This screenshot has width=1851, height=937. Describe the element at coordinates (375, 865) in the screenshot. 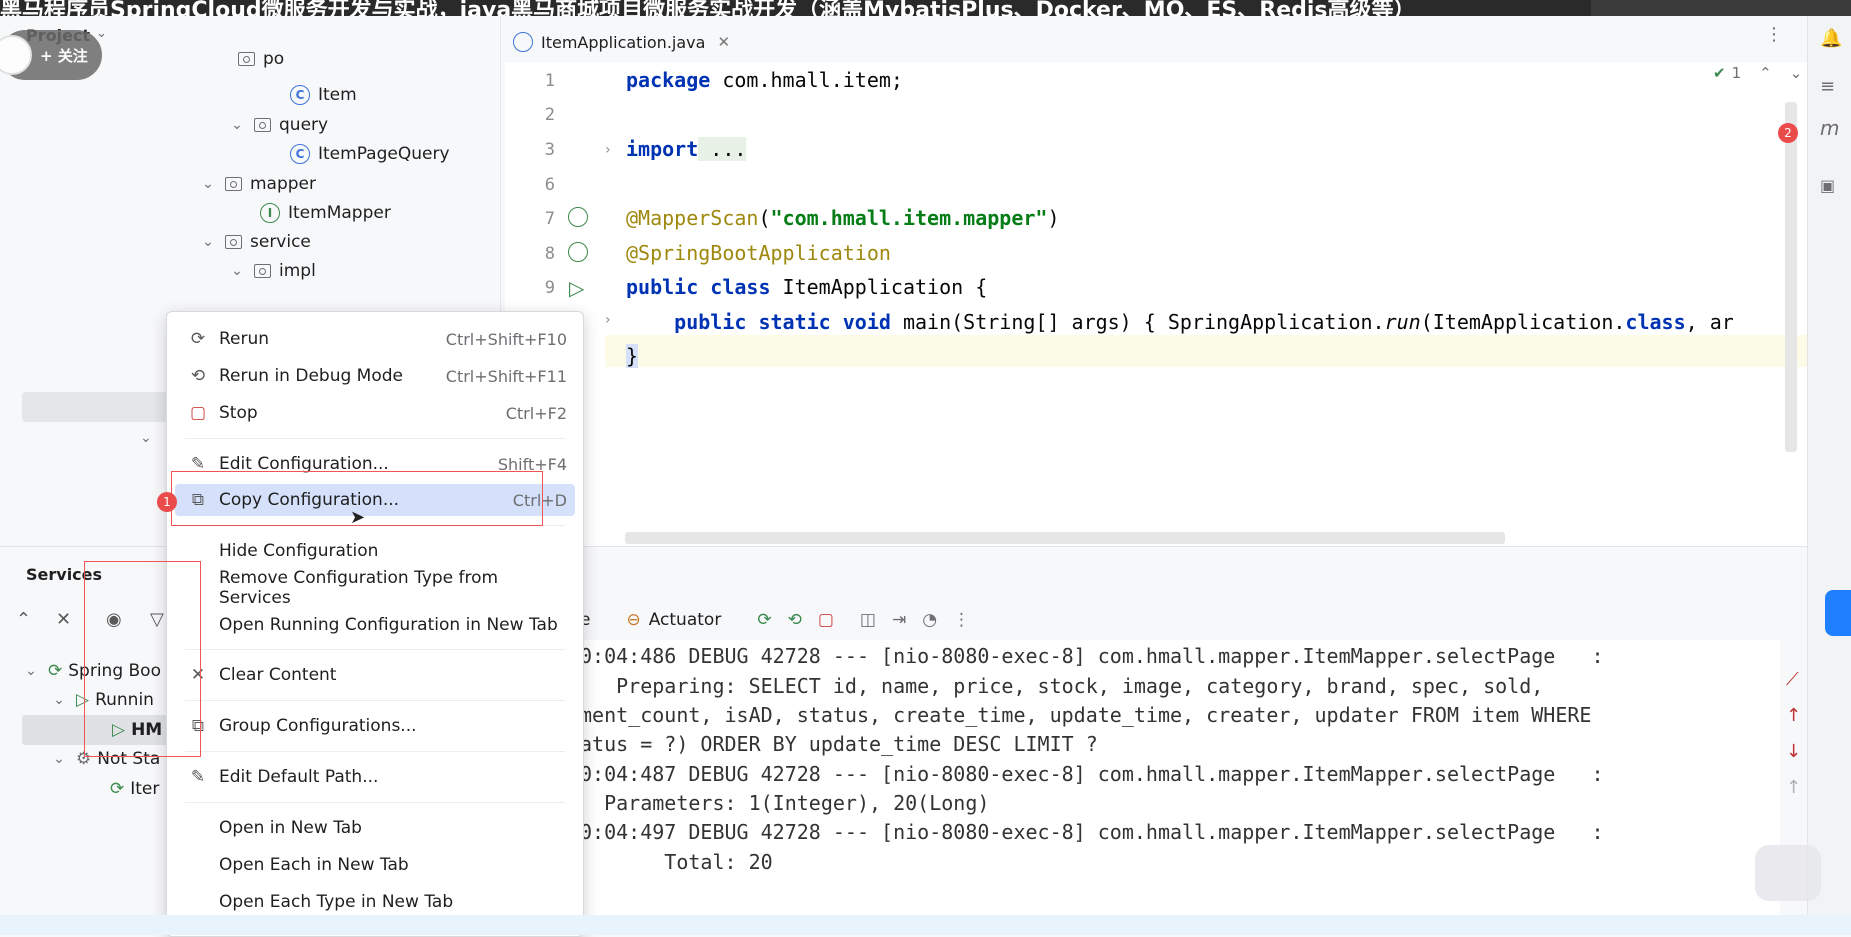

I see `menu-item-open-each-in-new-tab: Open Each in New Tab` at that location.